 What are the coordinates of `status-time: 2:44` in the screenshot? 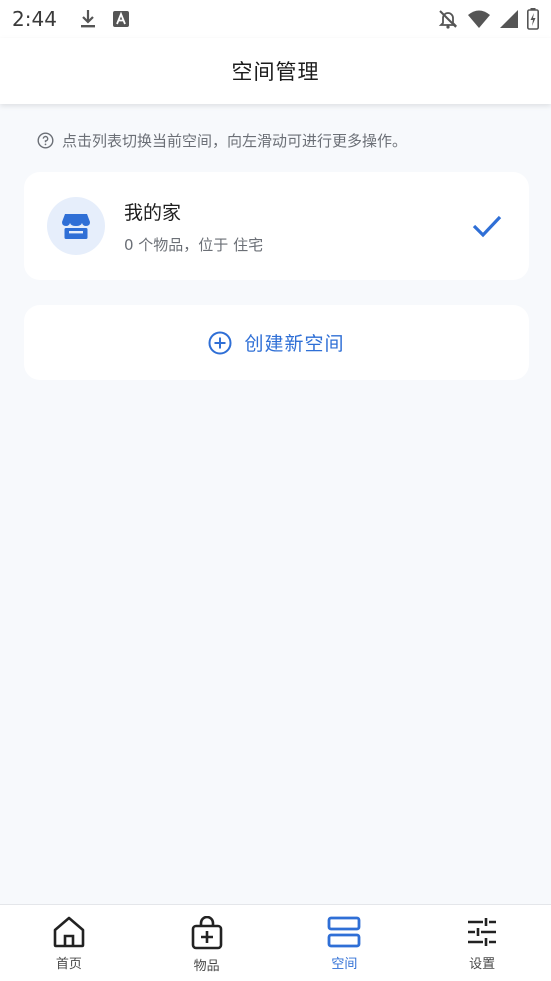 It's located at (34, 19).